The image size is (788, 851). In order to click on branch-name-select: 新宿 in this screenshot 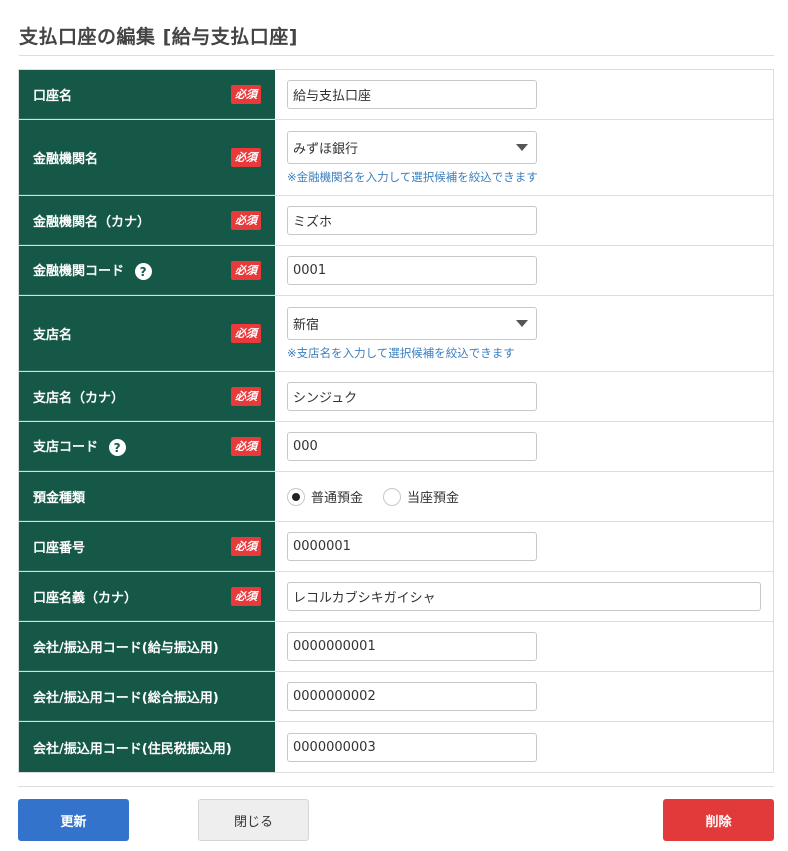, I will do `click(412, 323)`.